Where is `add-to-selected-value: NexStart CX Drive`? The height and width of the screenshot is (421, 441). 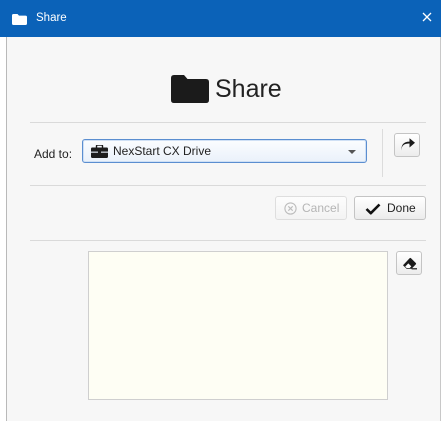
add-to-selected-value: NexStart CX Drive is located at coordinates (162, 151).